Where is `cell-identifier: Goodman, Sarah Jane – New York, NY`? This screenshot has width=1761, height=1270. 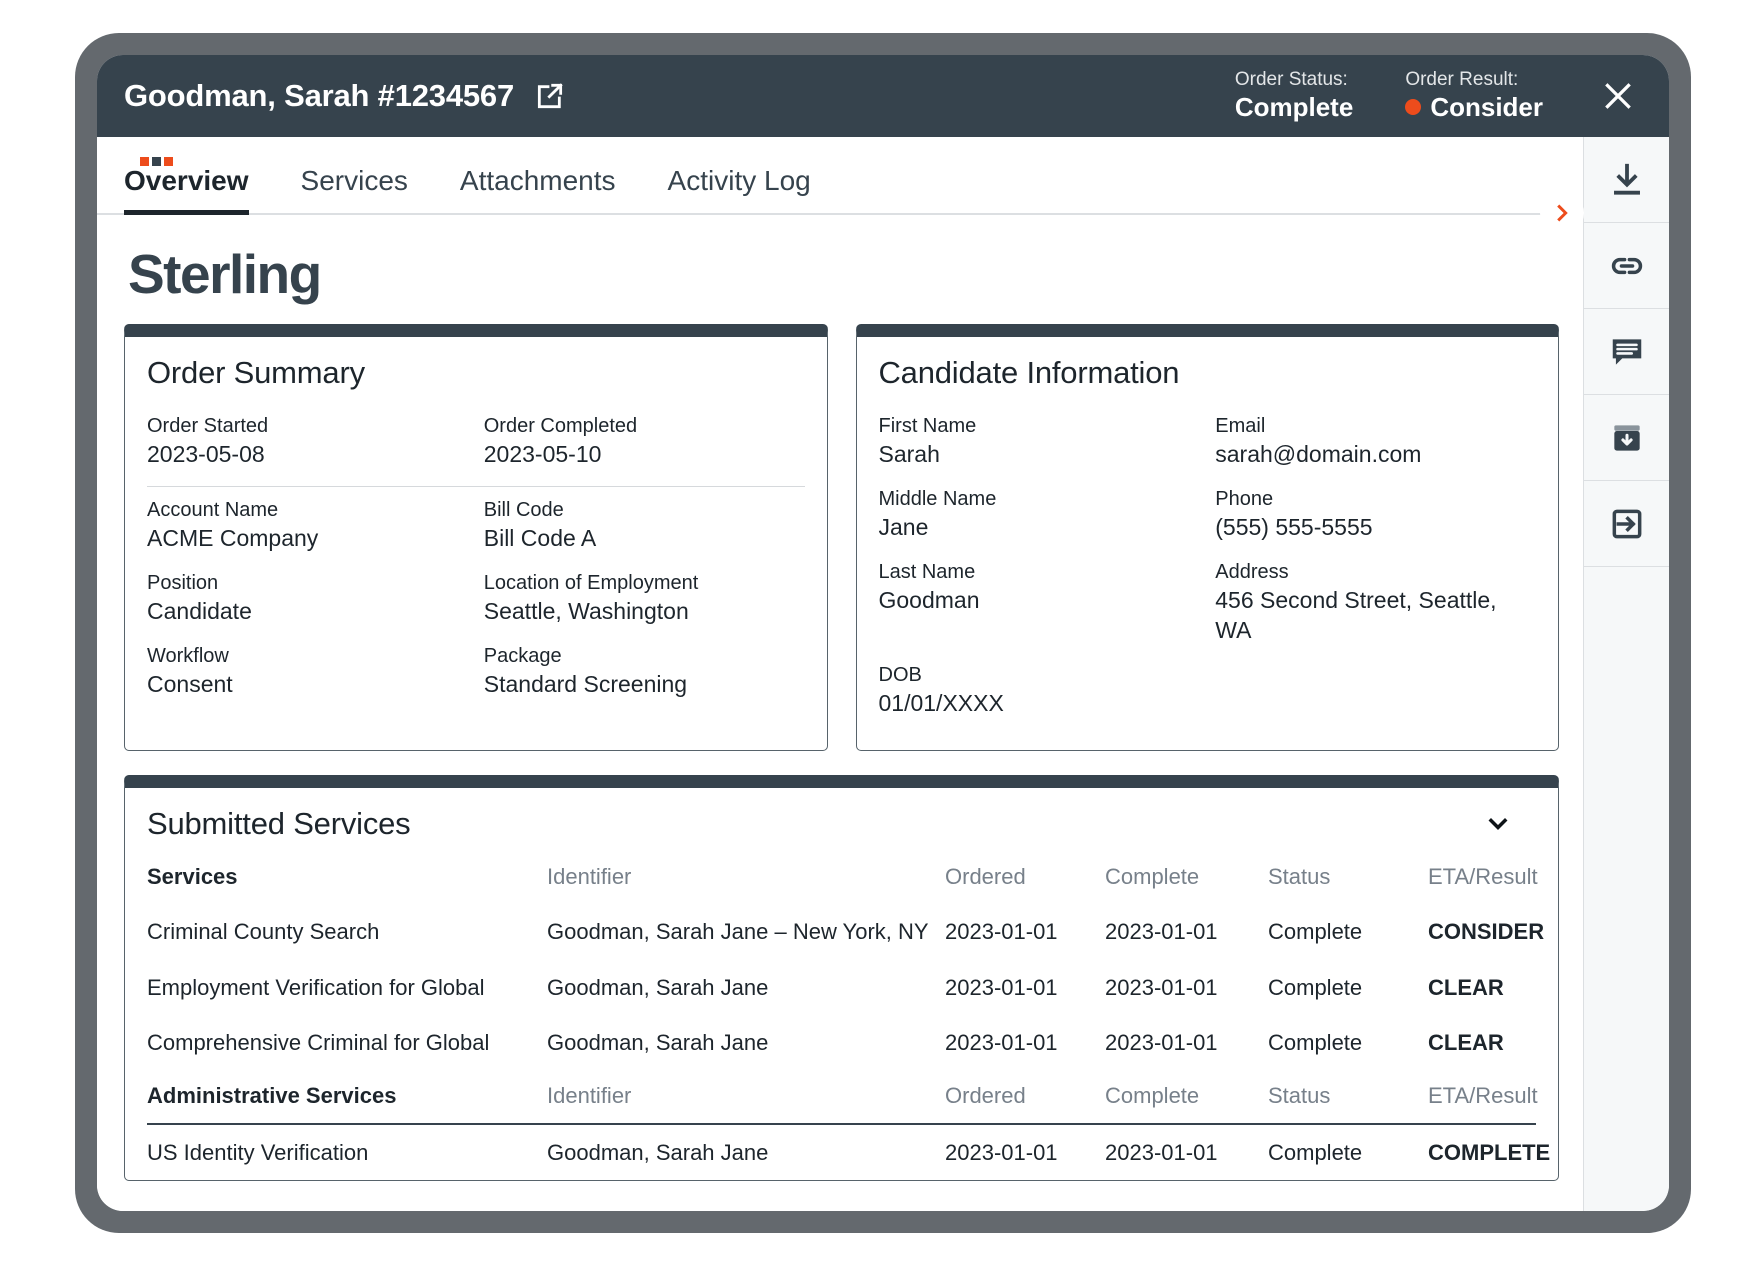 cell-identifier: Goodman, Sarah Jane – New York, NY is located at coordinates (738, 932).